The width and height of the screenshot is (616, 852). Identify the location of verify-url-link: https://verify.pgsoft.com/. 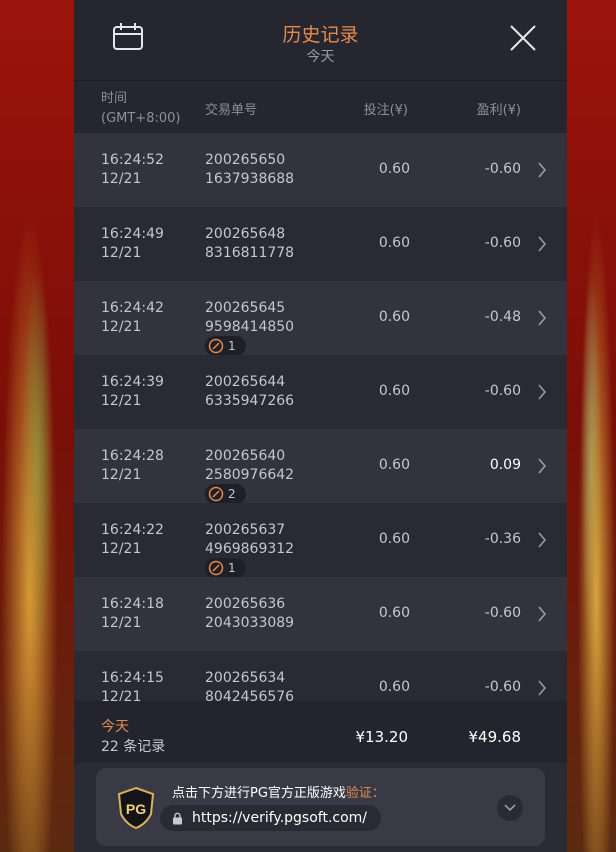
(271, 818).